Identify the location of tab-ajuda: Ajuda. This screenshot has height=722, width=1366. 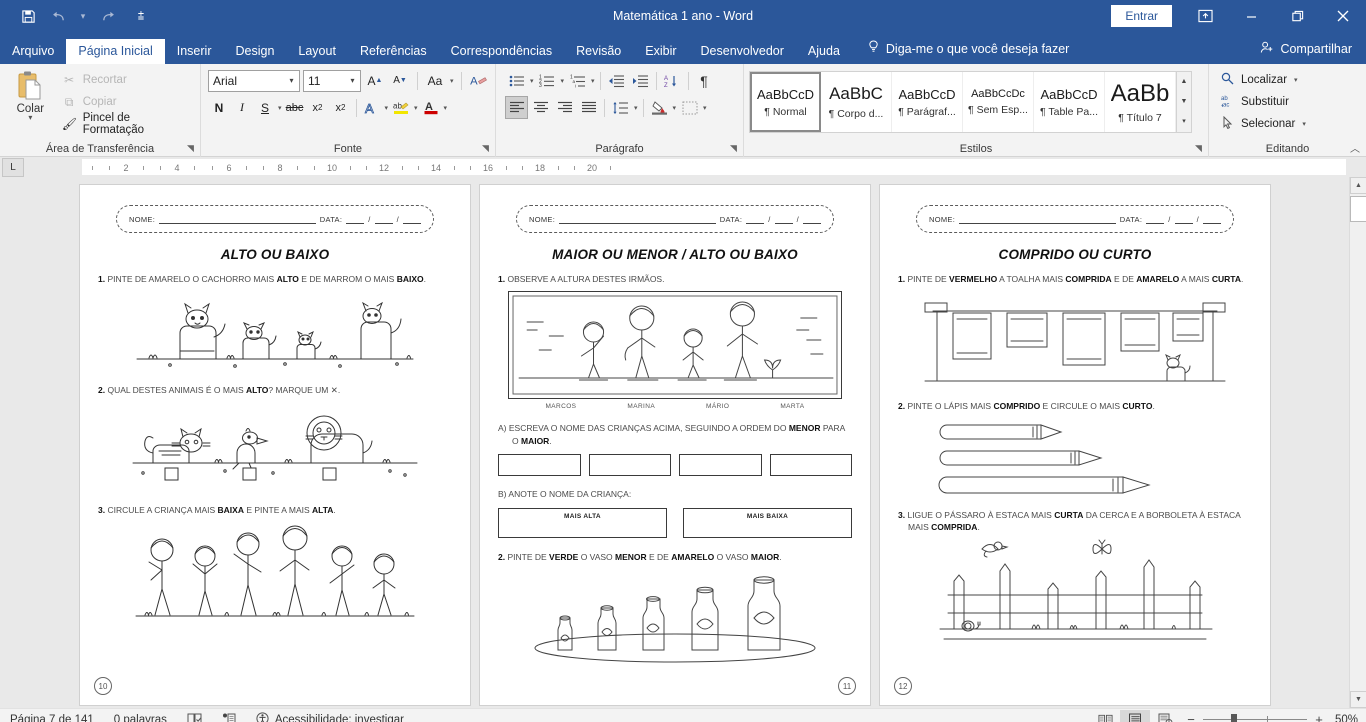
(824, 52).